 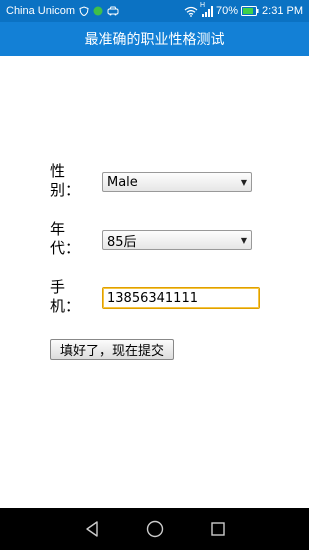 What do you see at coordinates (191, 11) in the screenshot?
I see `wifi-icon` at bounding box center [191, 11].